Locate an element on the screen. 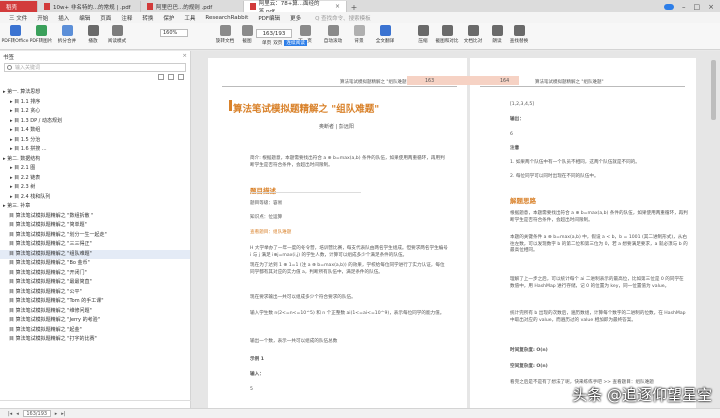 The height and width of the screenshot is (418, 720). document-compare-button: 文档比对 is located at coordinates (473, 34).